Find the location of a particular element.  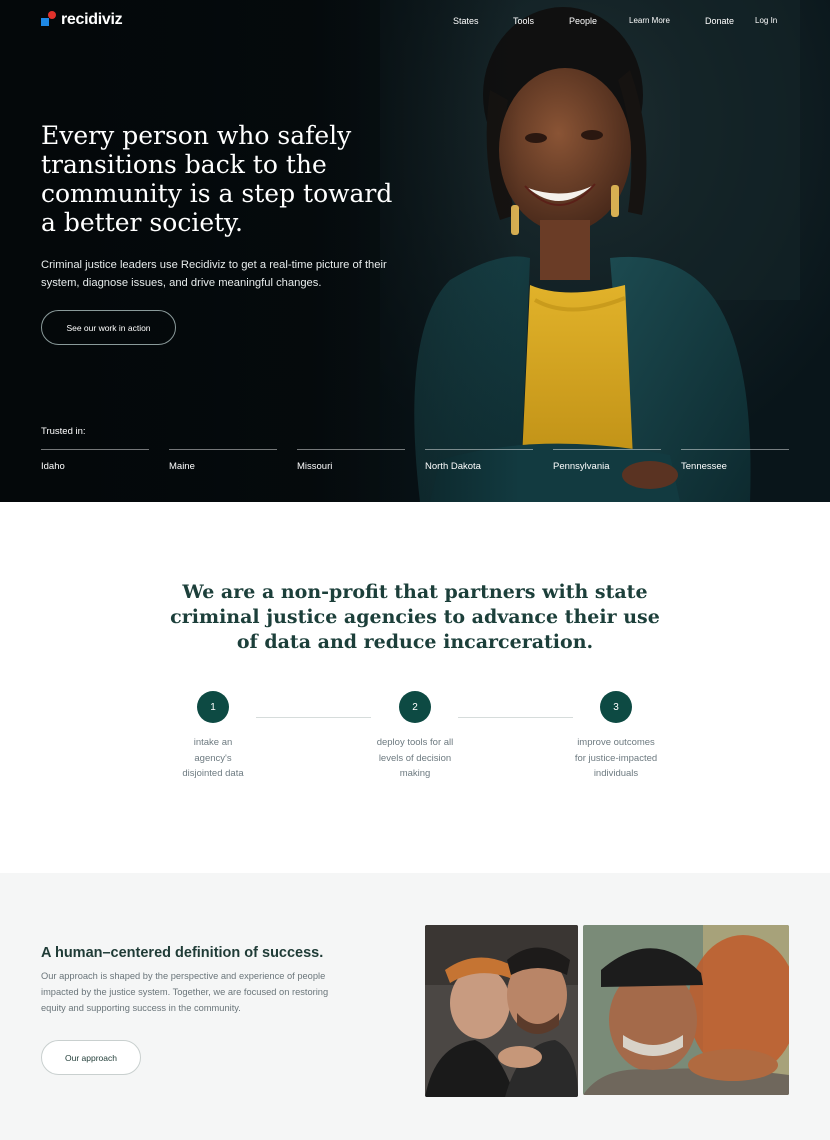

step-1-text: intake an agency's disjointed data is located at coordinates (213, 758).